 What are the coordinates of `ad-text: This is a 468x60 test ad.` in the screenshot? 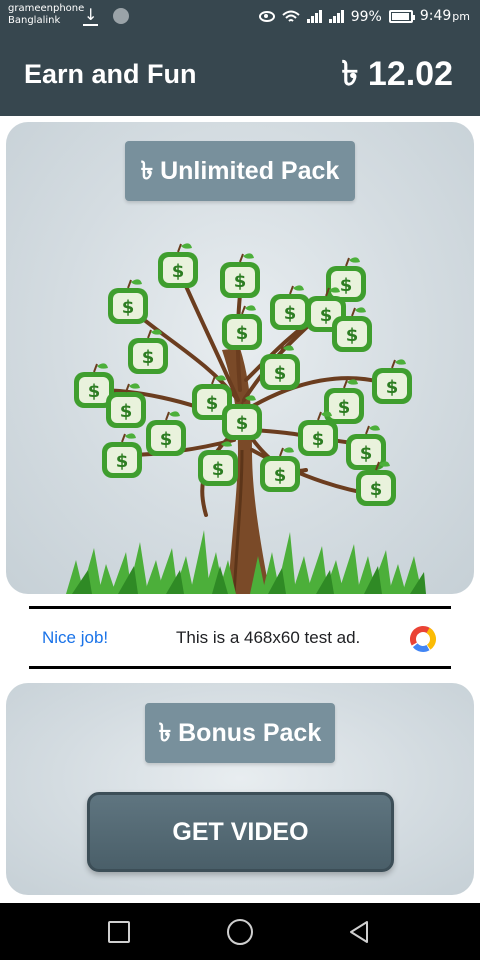 It's located at (268, 637).